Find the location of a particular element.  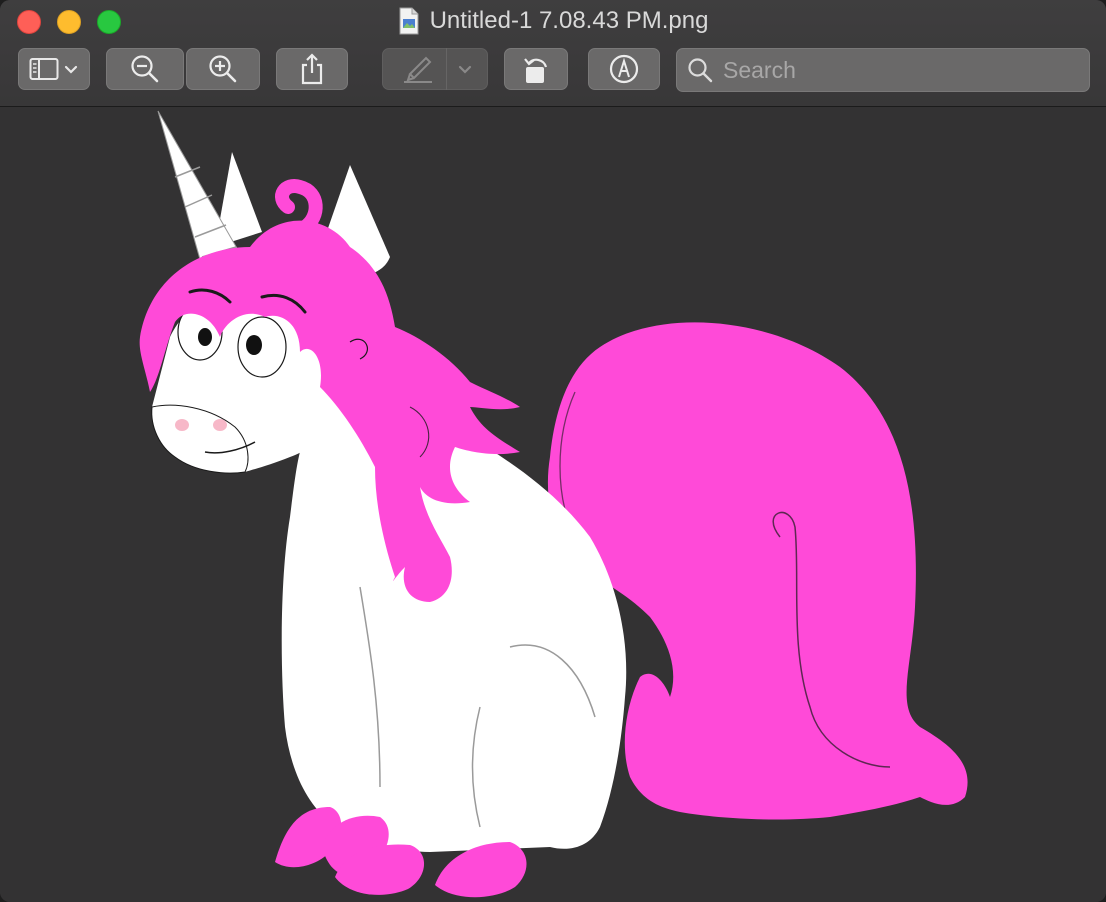

titlebar: Untitled-1 7.08.43 PM.png is located at coordinates (553, 53).